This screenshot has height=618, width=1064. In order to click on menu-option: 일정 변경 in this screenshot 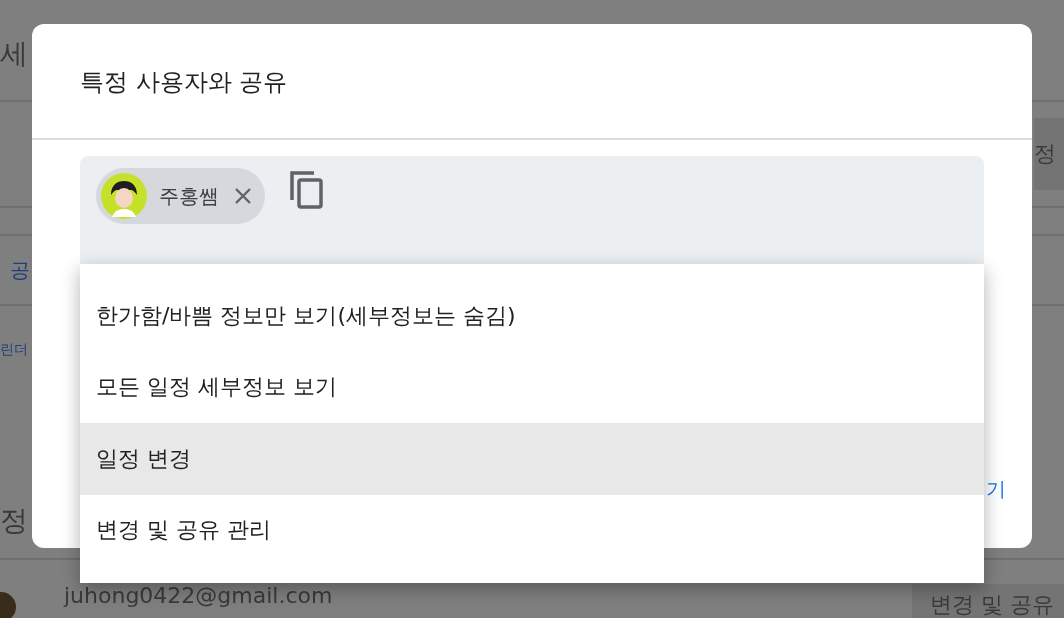, I will do `click(532, 459)`.